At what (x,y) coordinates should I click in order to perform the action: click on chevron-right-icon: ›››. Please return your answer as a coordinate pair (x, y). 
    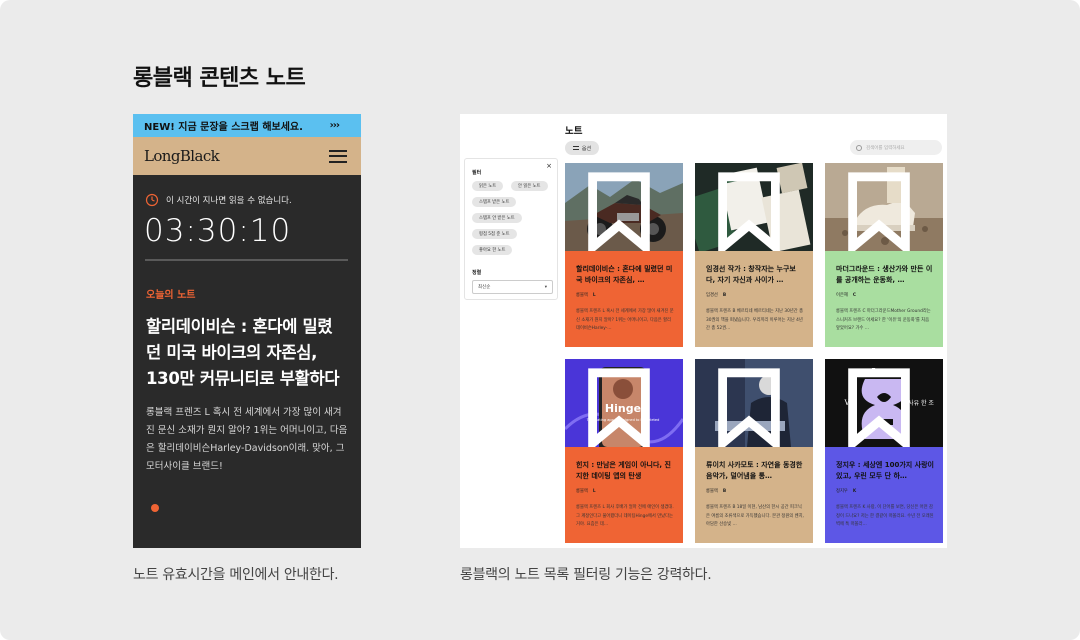
    Looking at the image, I should click on (334, 125).